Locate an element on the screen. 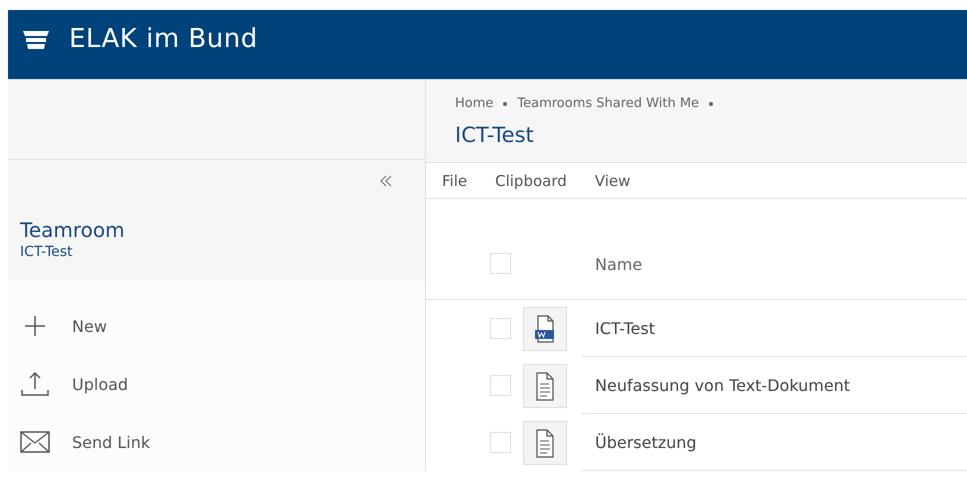 Image resolution: width=967 pixels, height=481 pixels. envelope-icon is located at coordinates (35, 442).